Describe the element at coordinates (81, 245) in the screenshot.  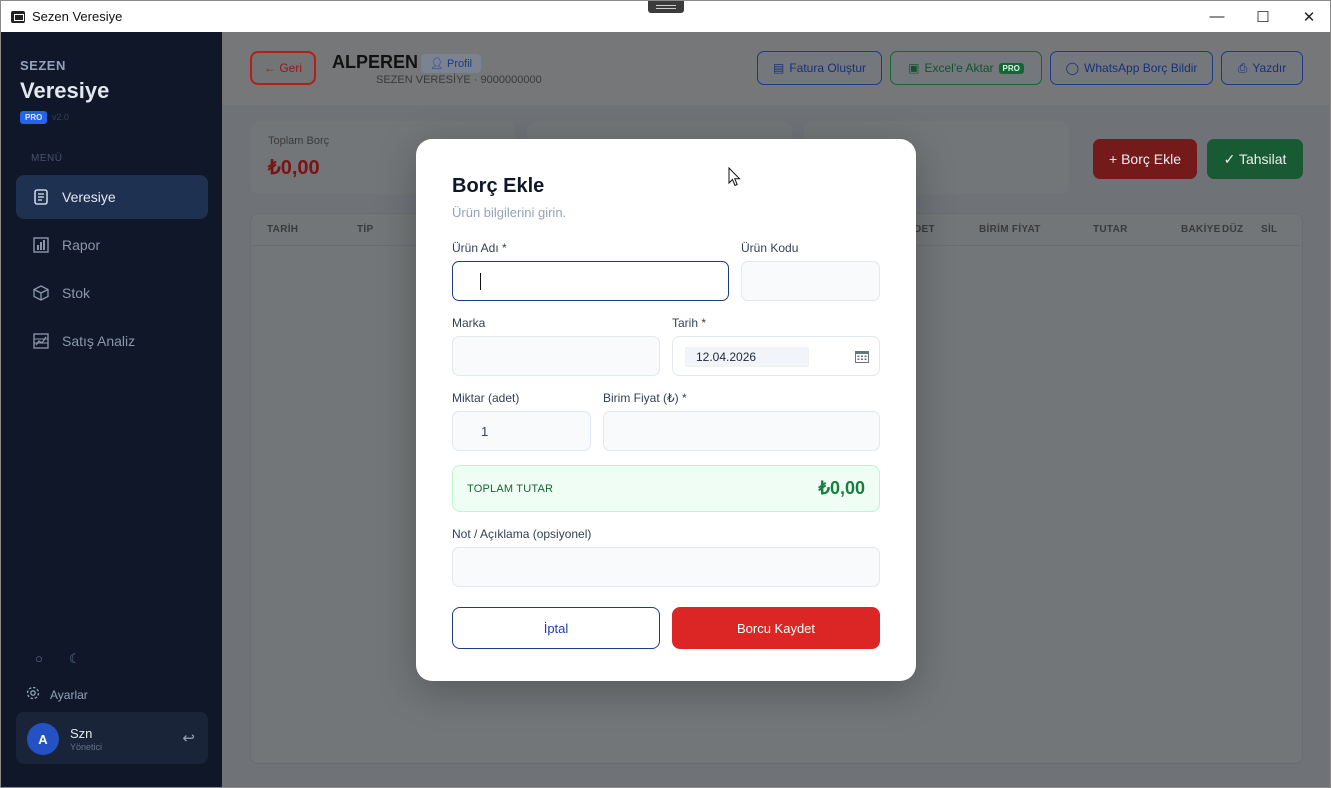
I see `sidebar-item-label: Rapor` at that location.